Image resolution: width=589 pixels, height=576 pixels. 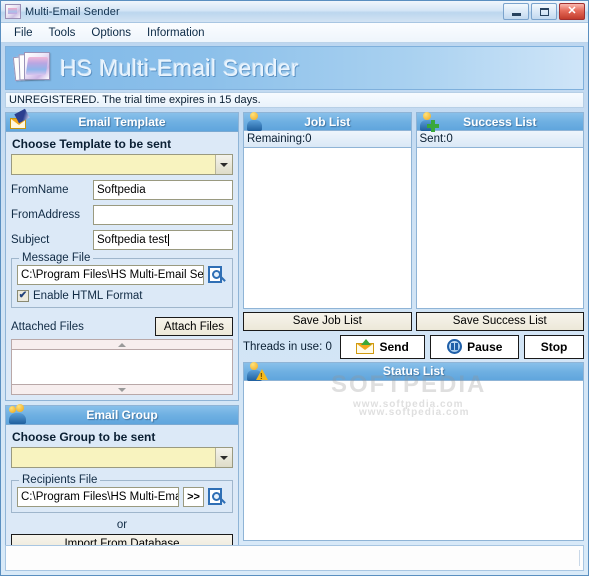 I want to click on window-controls: ✕, so click(x=544, y=11).